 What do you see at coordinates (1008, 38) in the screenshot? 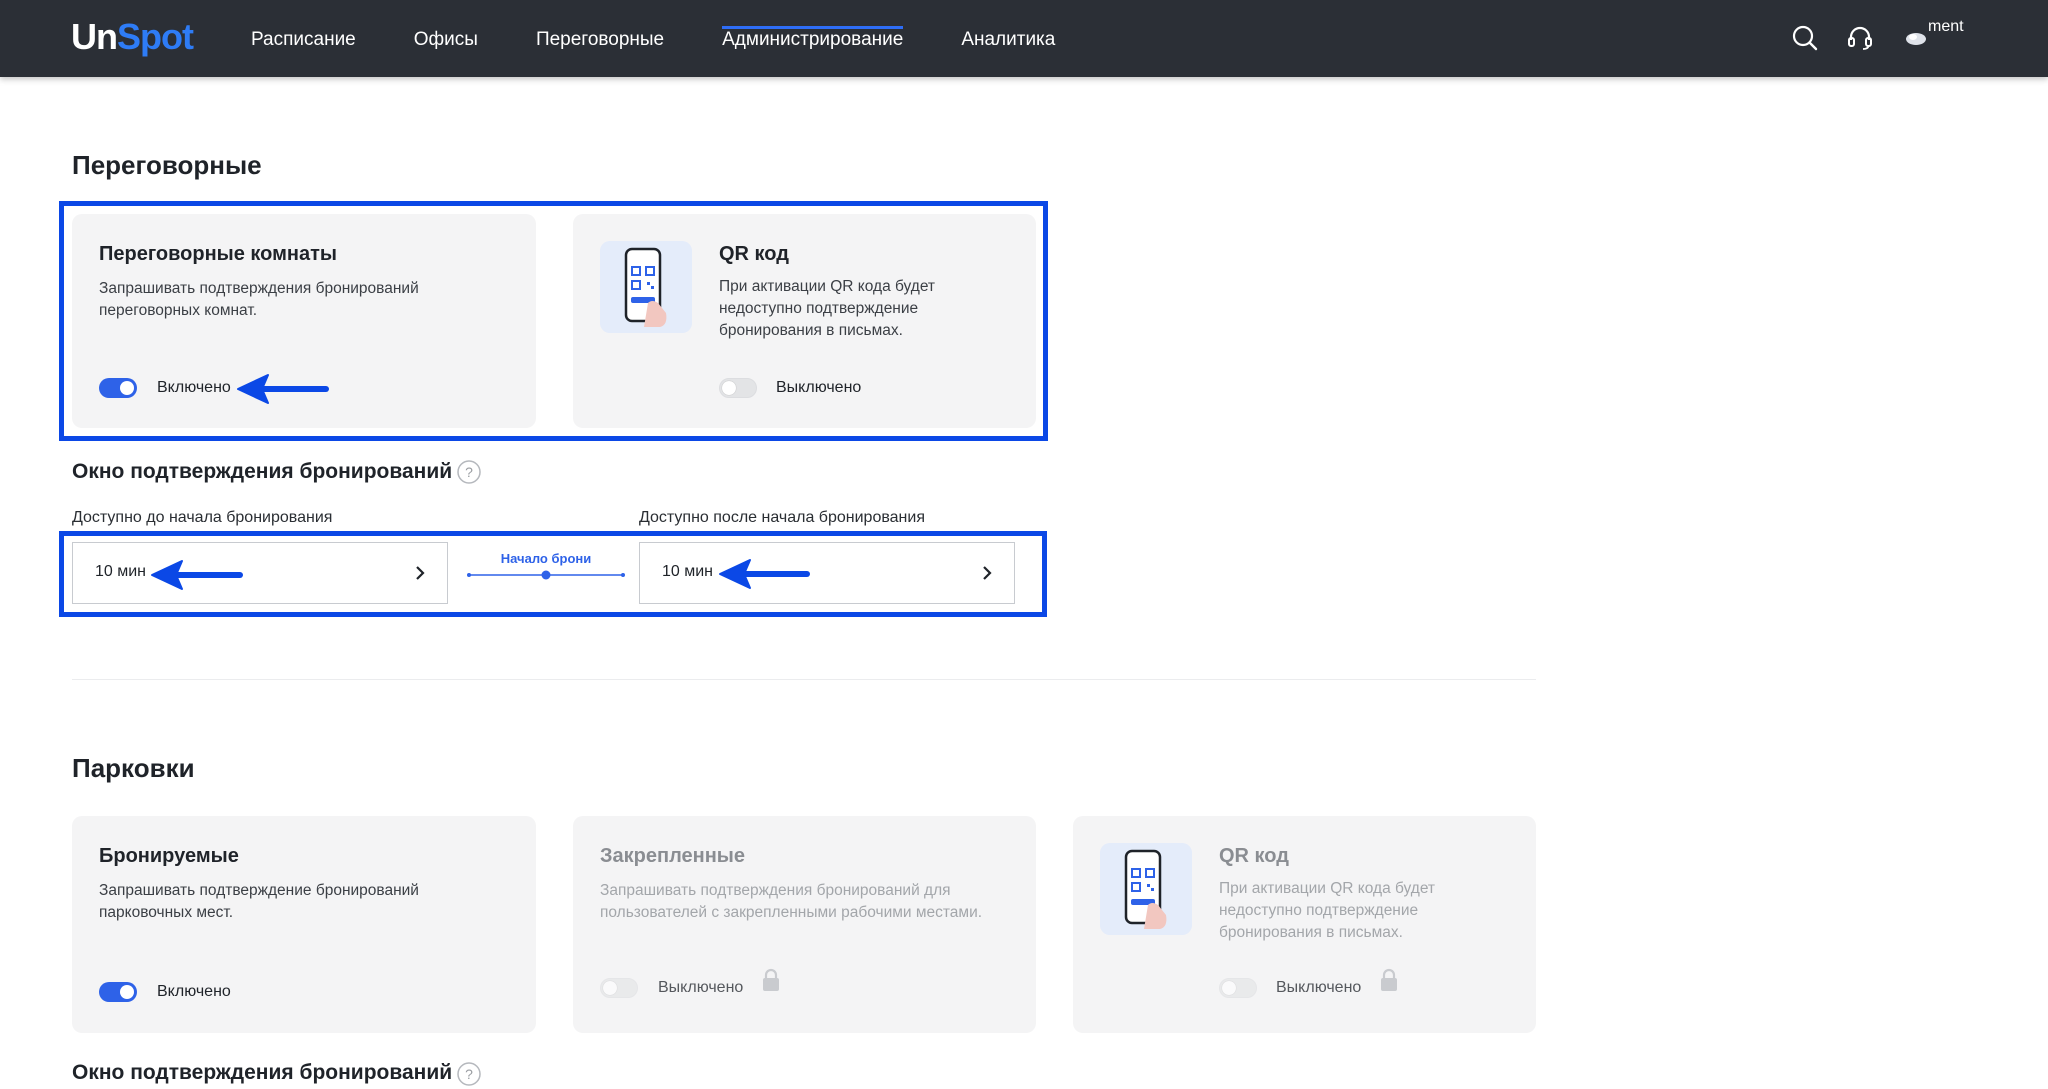
I see `nav-item-analytics: Аналитика` at bounding box center [1008, 38].